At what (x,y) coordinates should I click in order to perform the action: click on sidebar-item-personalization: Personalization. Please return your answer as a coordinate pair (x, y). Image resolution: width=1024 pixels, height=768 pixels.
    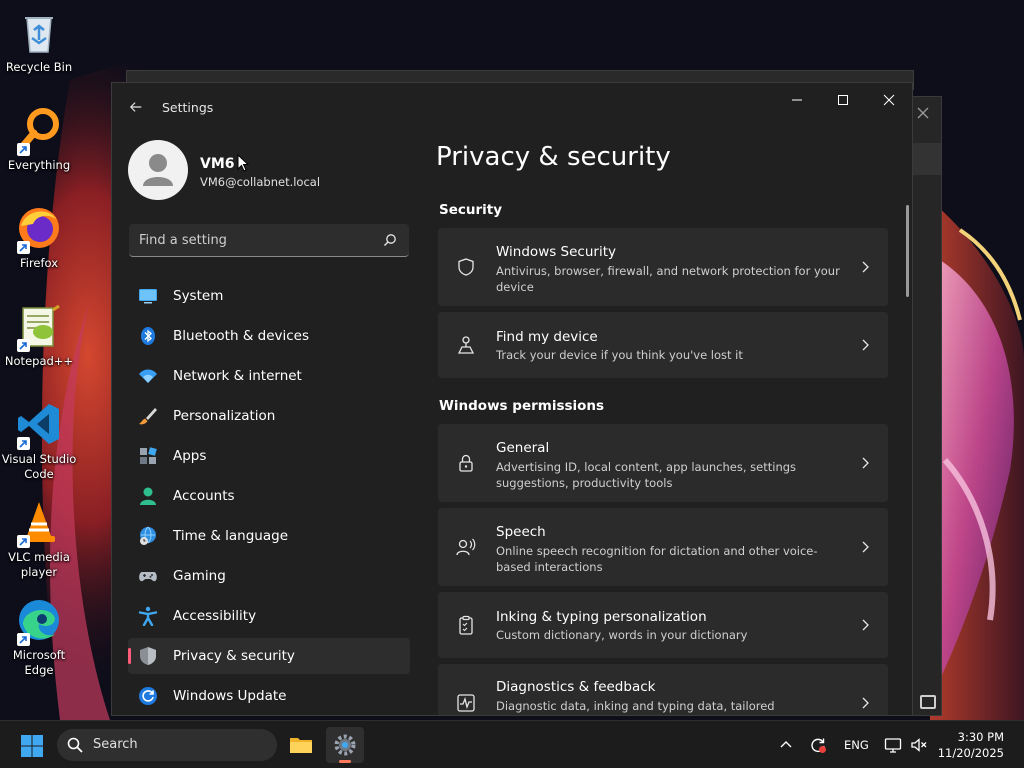
    Looking at the image, I should click on (269, 416).